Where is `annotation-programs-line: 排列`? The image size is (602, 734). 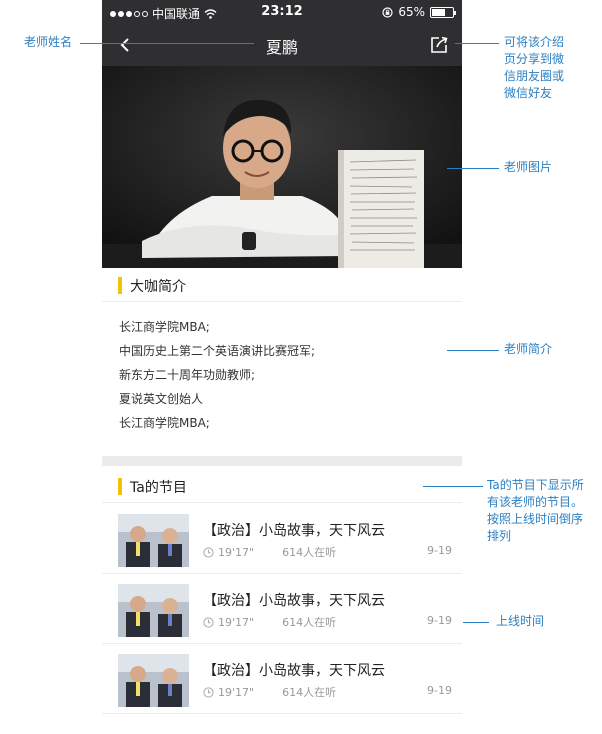
annotation-programs-line: 排列 is located at coordinates (499, 536).